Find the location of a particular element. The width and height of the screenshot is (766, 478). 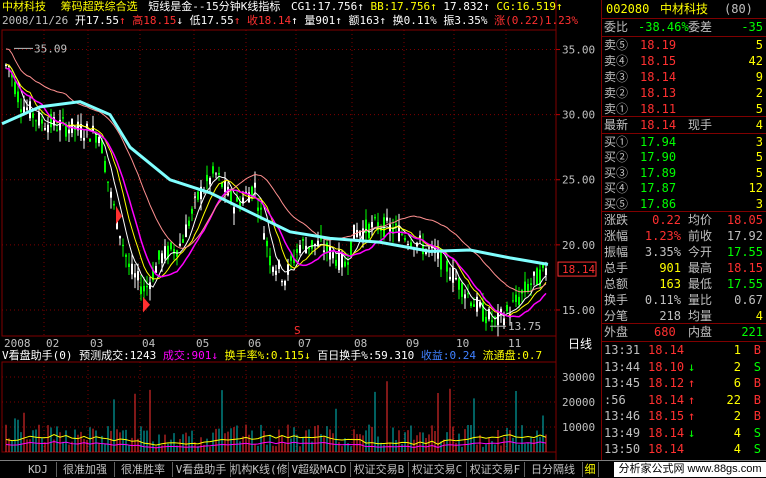

indicator-tab: 细 is located at coordinates (590, 469).